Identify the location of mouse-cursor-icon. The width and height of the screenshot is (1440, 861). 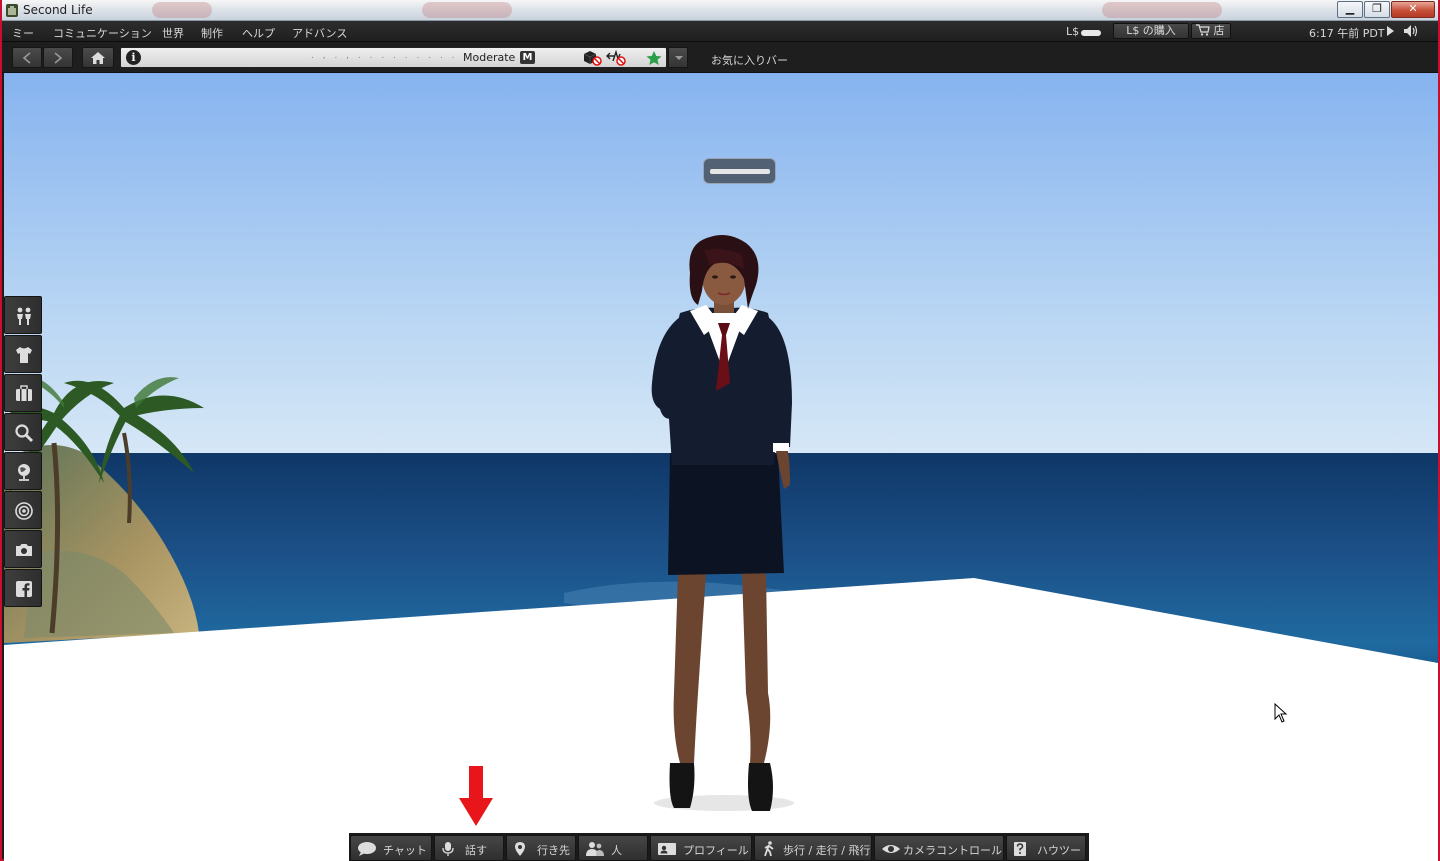
(1281, 713).